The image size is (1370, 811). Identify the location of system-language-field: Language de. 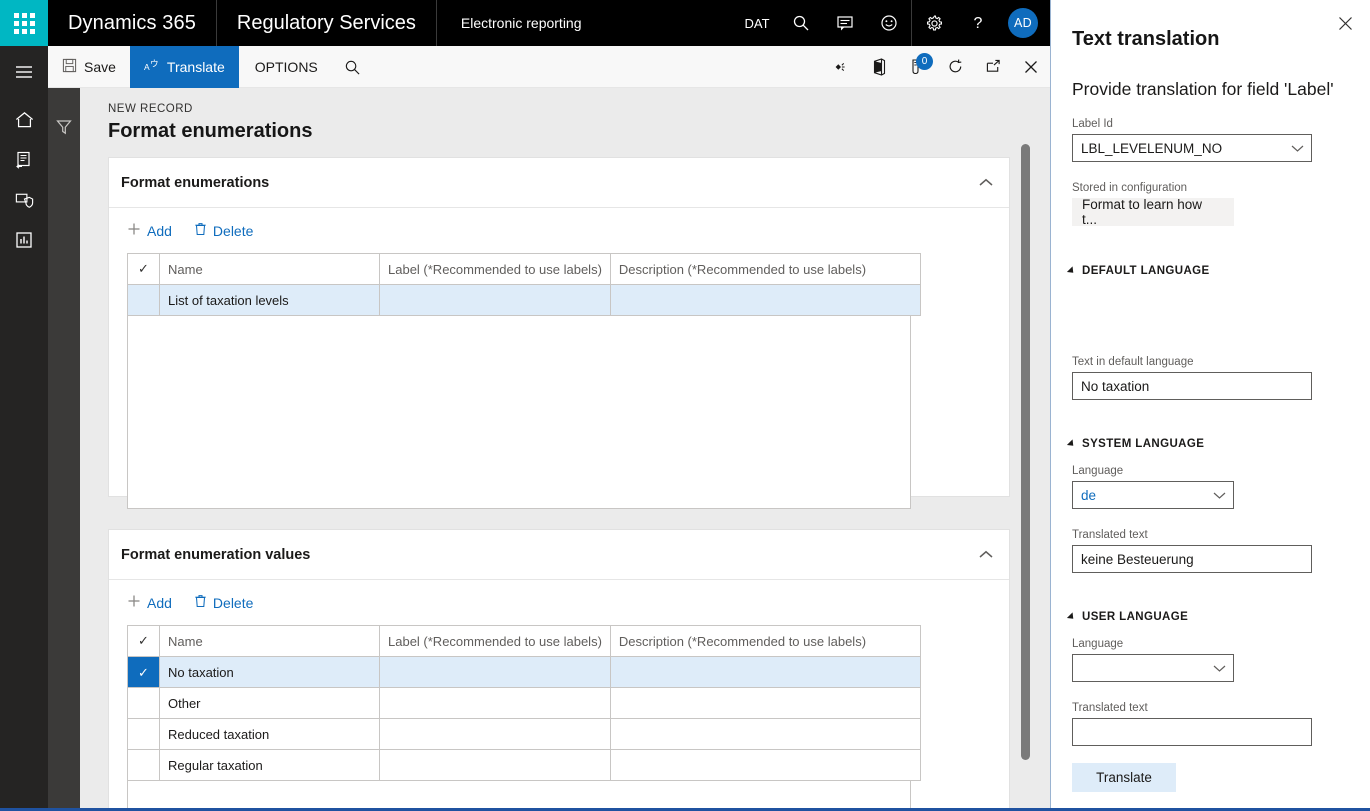
(1192, 487).